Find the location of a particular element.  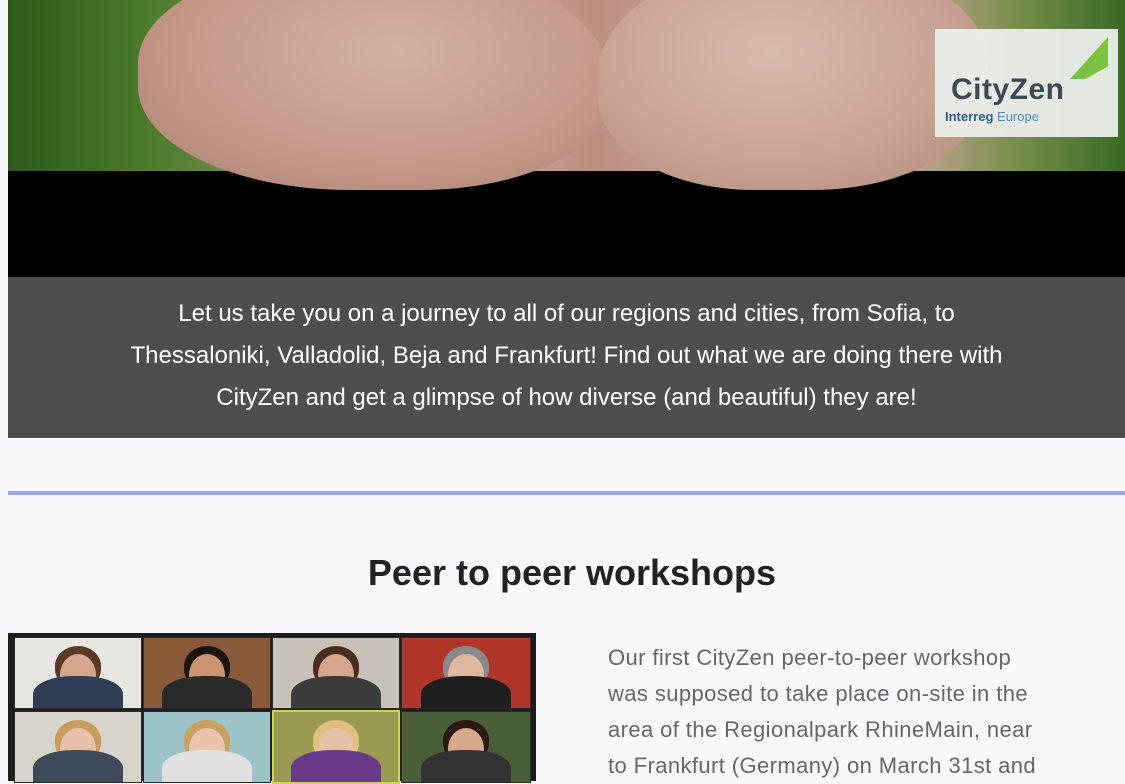

cityzen-logo: CityZen Interreg Europe is located at coordinates (1026, 83).